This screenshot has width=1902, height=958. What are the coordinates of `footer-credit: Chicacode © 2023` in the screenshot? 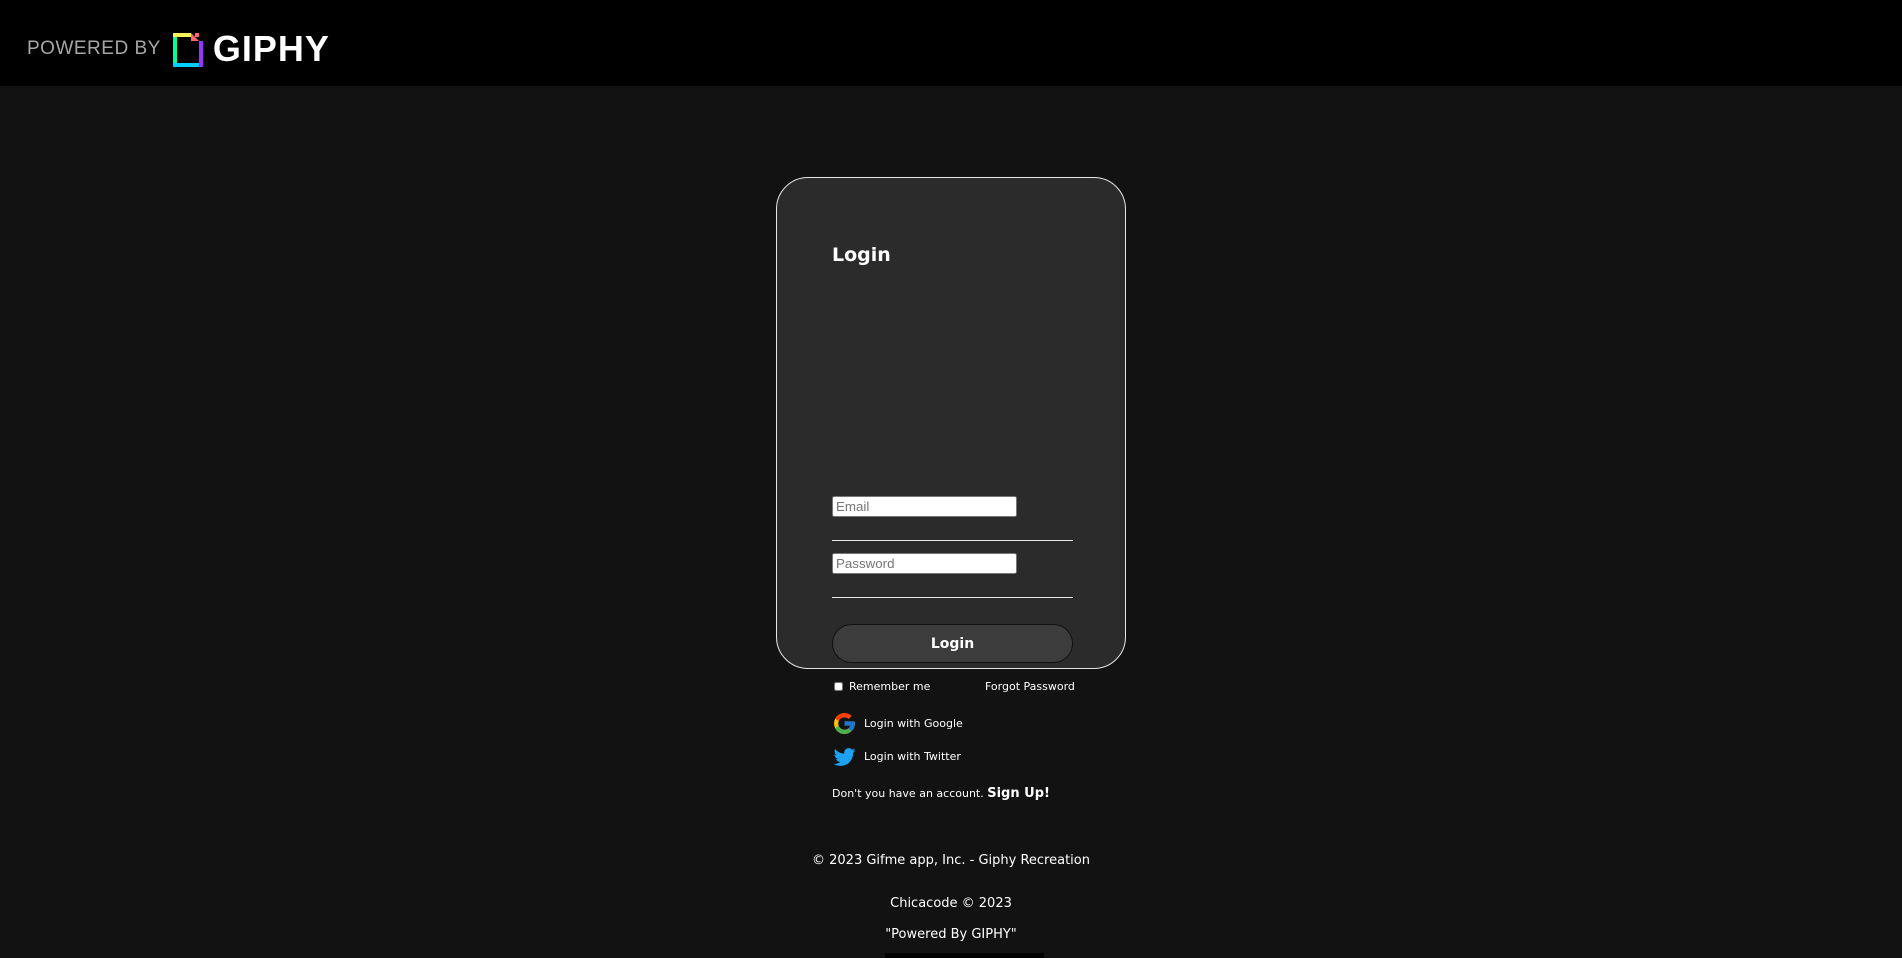 It's located at (951, 903).